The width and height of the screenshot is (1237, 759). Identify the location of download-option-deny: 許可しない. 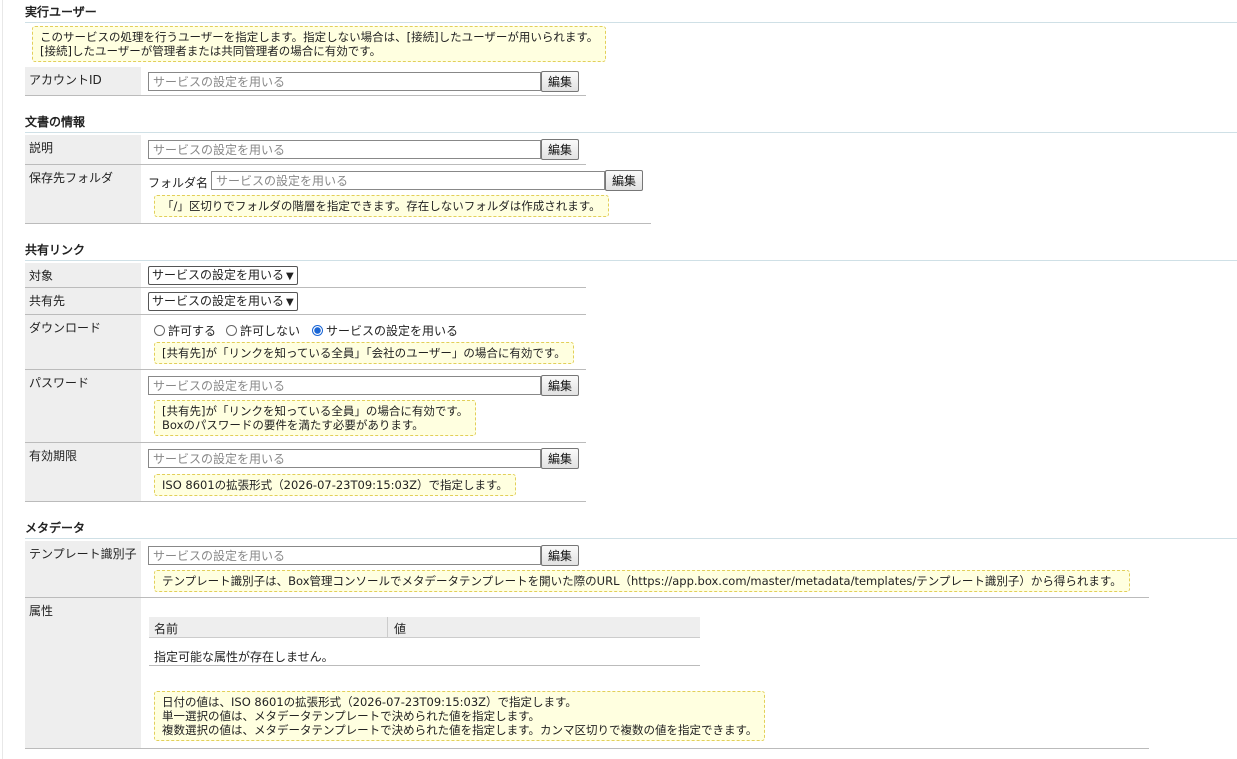
(263, 330).